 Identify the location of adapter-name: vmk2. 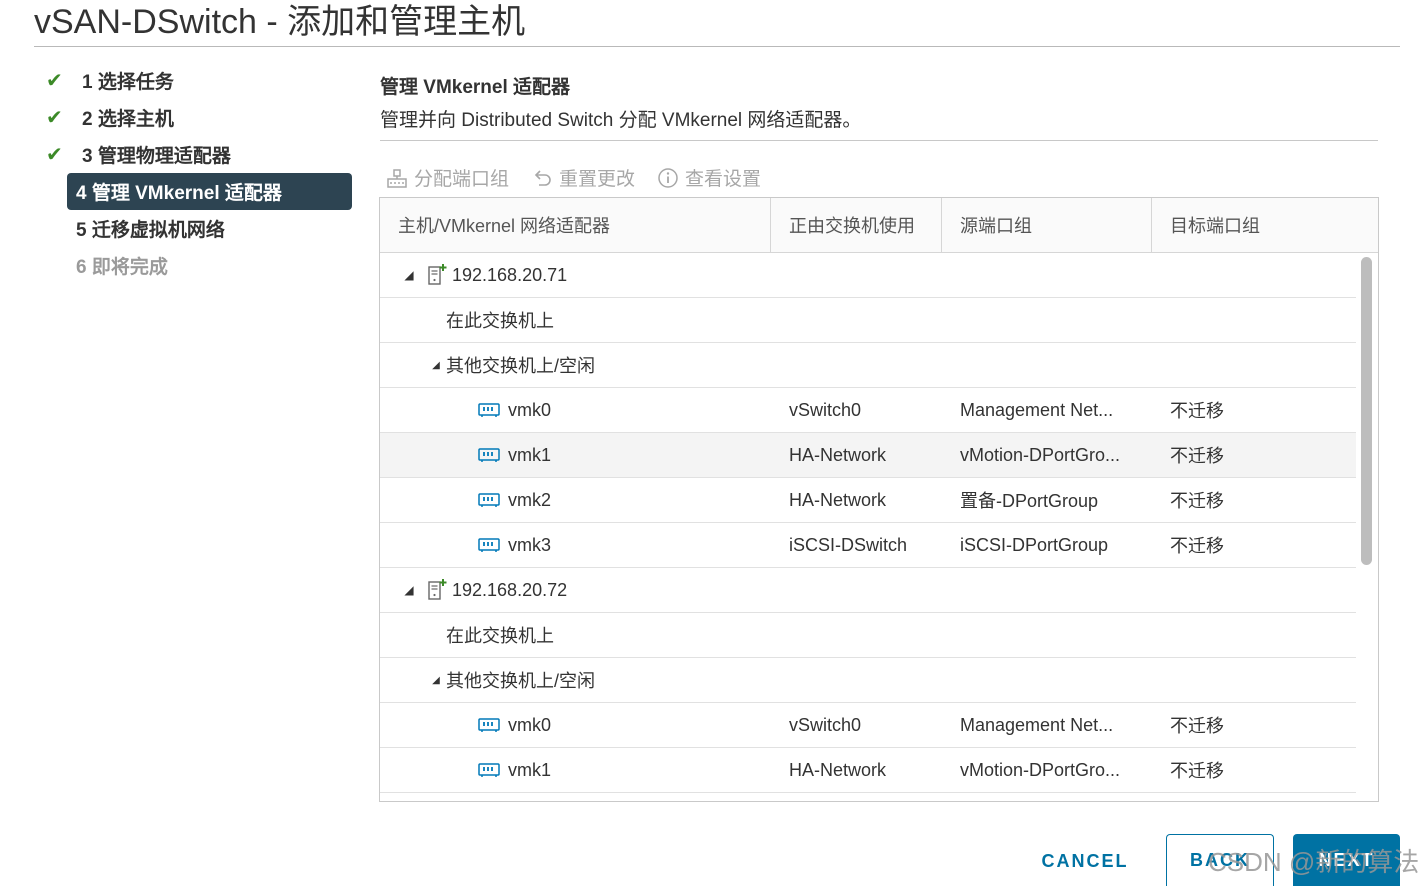
(530, 499).